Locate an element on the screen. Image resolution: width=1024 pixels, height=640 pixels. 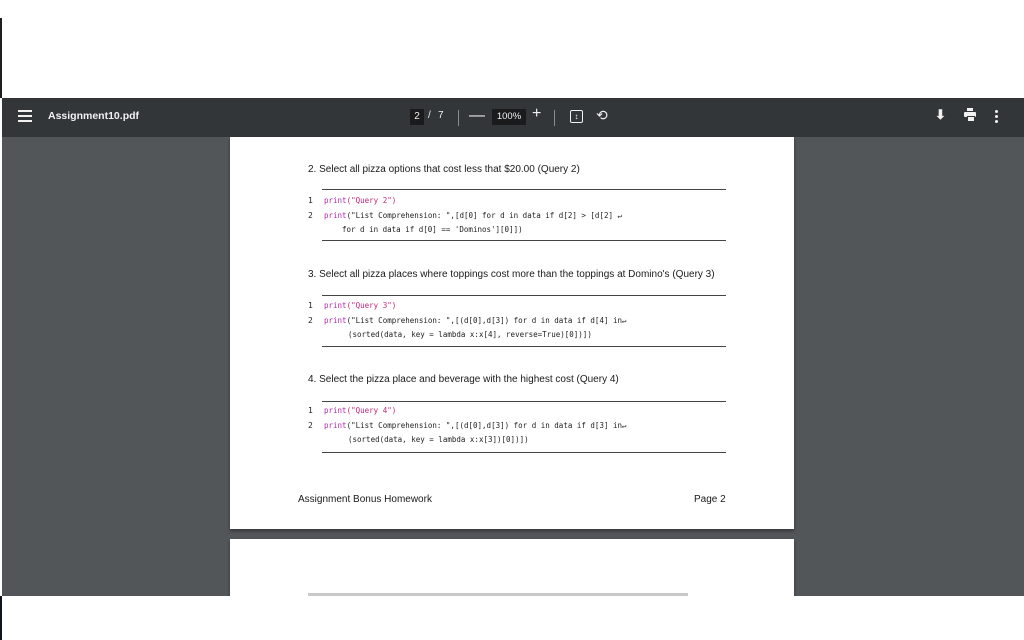
more-options-icon is located at coordinates (996, 117).